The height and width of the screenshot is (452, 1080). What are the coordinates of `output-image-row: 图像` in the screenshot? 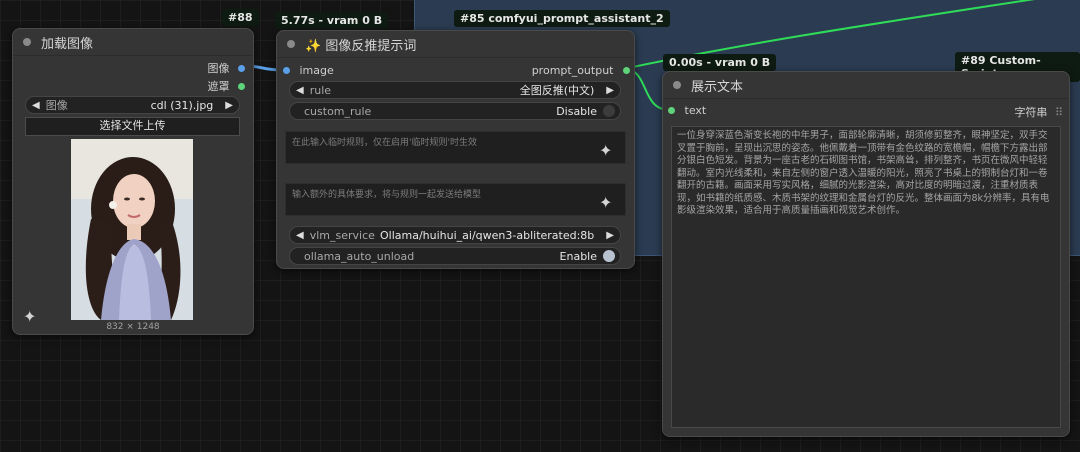 It's located at (226, 68).